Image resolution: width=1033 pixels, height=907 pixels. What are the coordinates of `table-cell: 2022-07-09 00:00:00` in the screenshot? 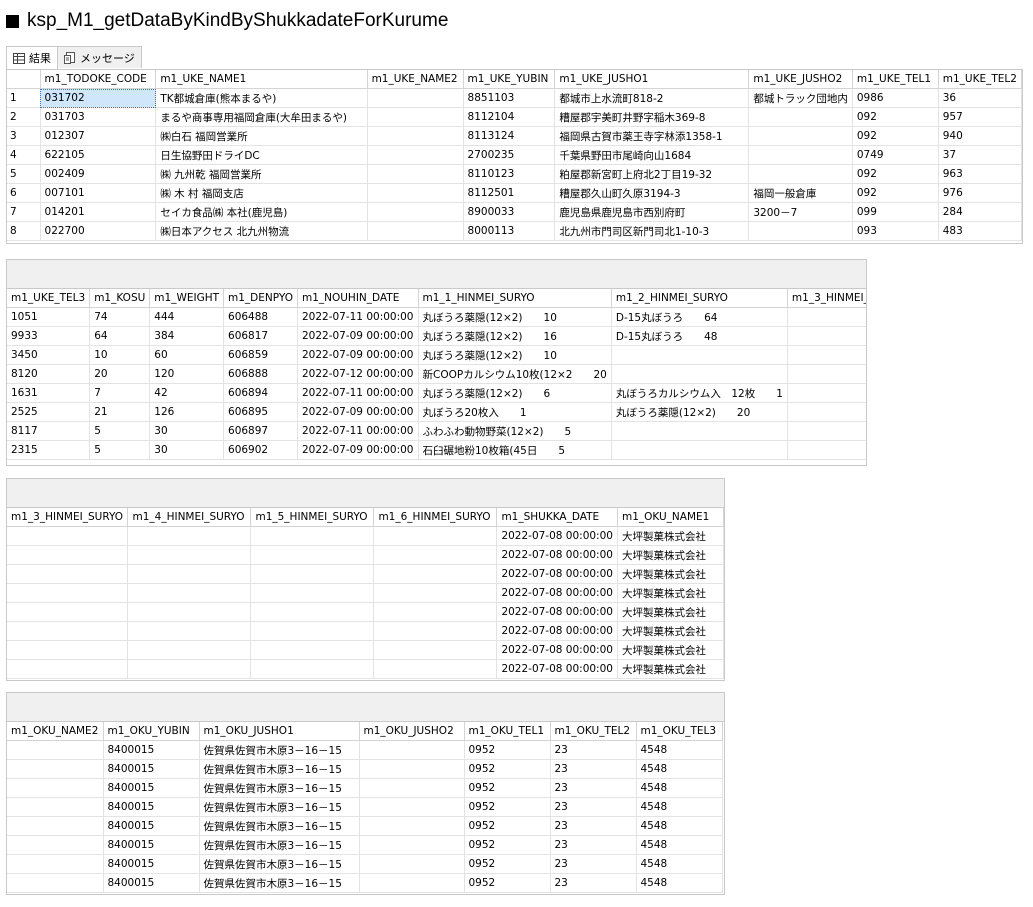 It's located at (358, 355).